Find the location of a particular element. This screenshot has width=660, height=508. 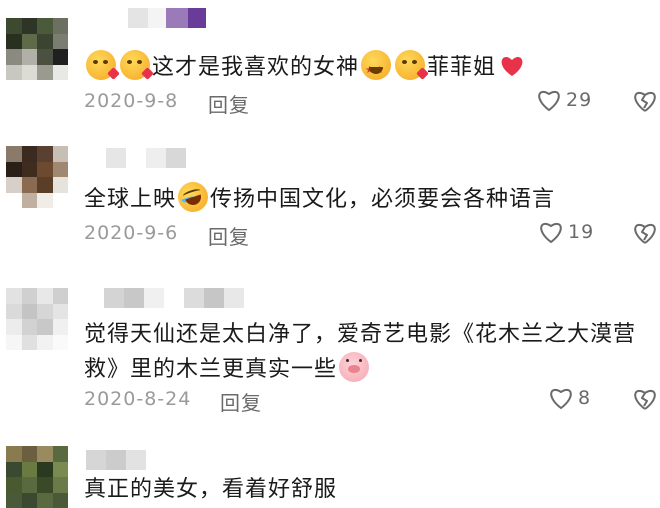

comment-meta: 2020-9-8 回复 29 is located at coordinates (372, 103).